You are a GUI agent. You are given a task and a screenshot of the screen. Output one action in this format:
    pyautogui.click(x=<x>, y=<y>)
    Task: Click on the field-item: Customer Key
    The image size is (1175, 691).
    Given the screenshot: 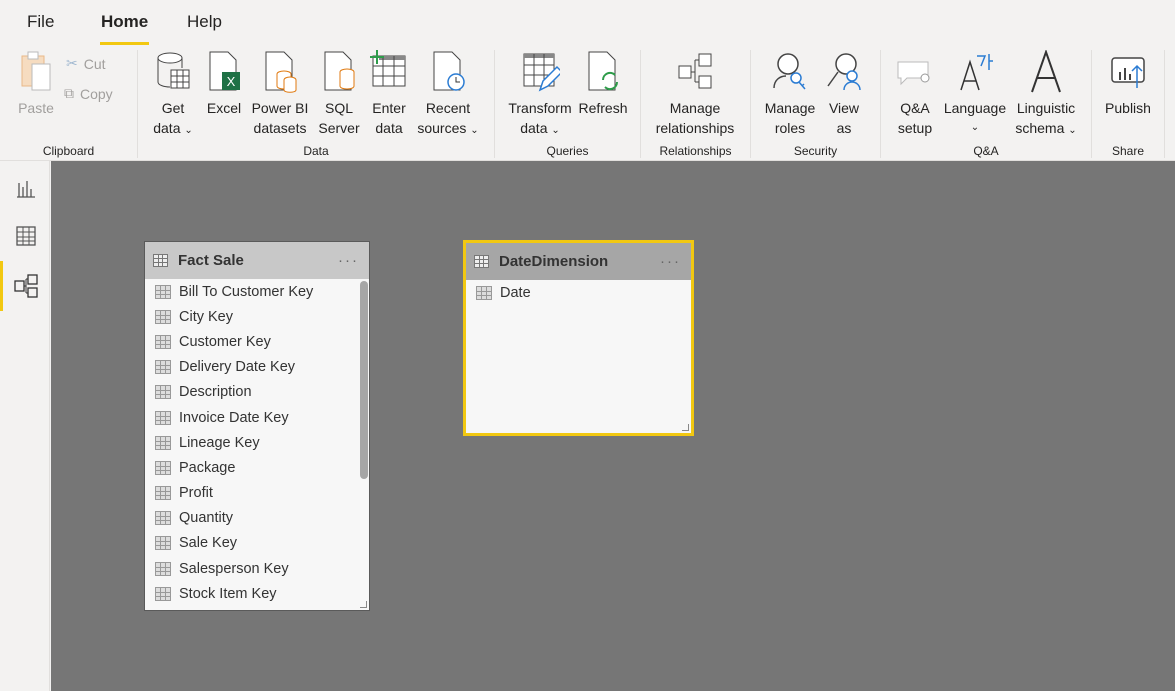 What is the action you would take?
    pyautogui.click(x=257, y=341)
    